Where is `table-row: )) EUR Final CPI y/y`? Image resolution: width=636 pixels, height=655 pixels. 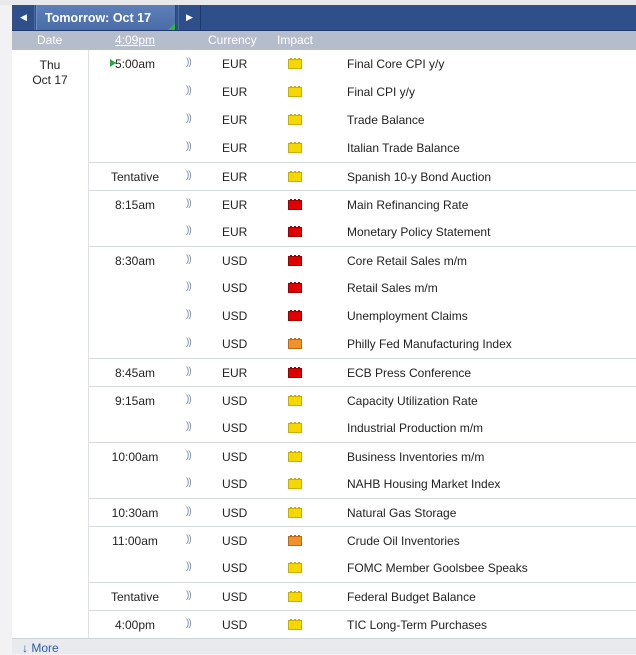
table-row: )) EUR Final CPI y/y is located at coordinates (362, 92).